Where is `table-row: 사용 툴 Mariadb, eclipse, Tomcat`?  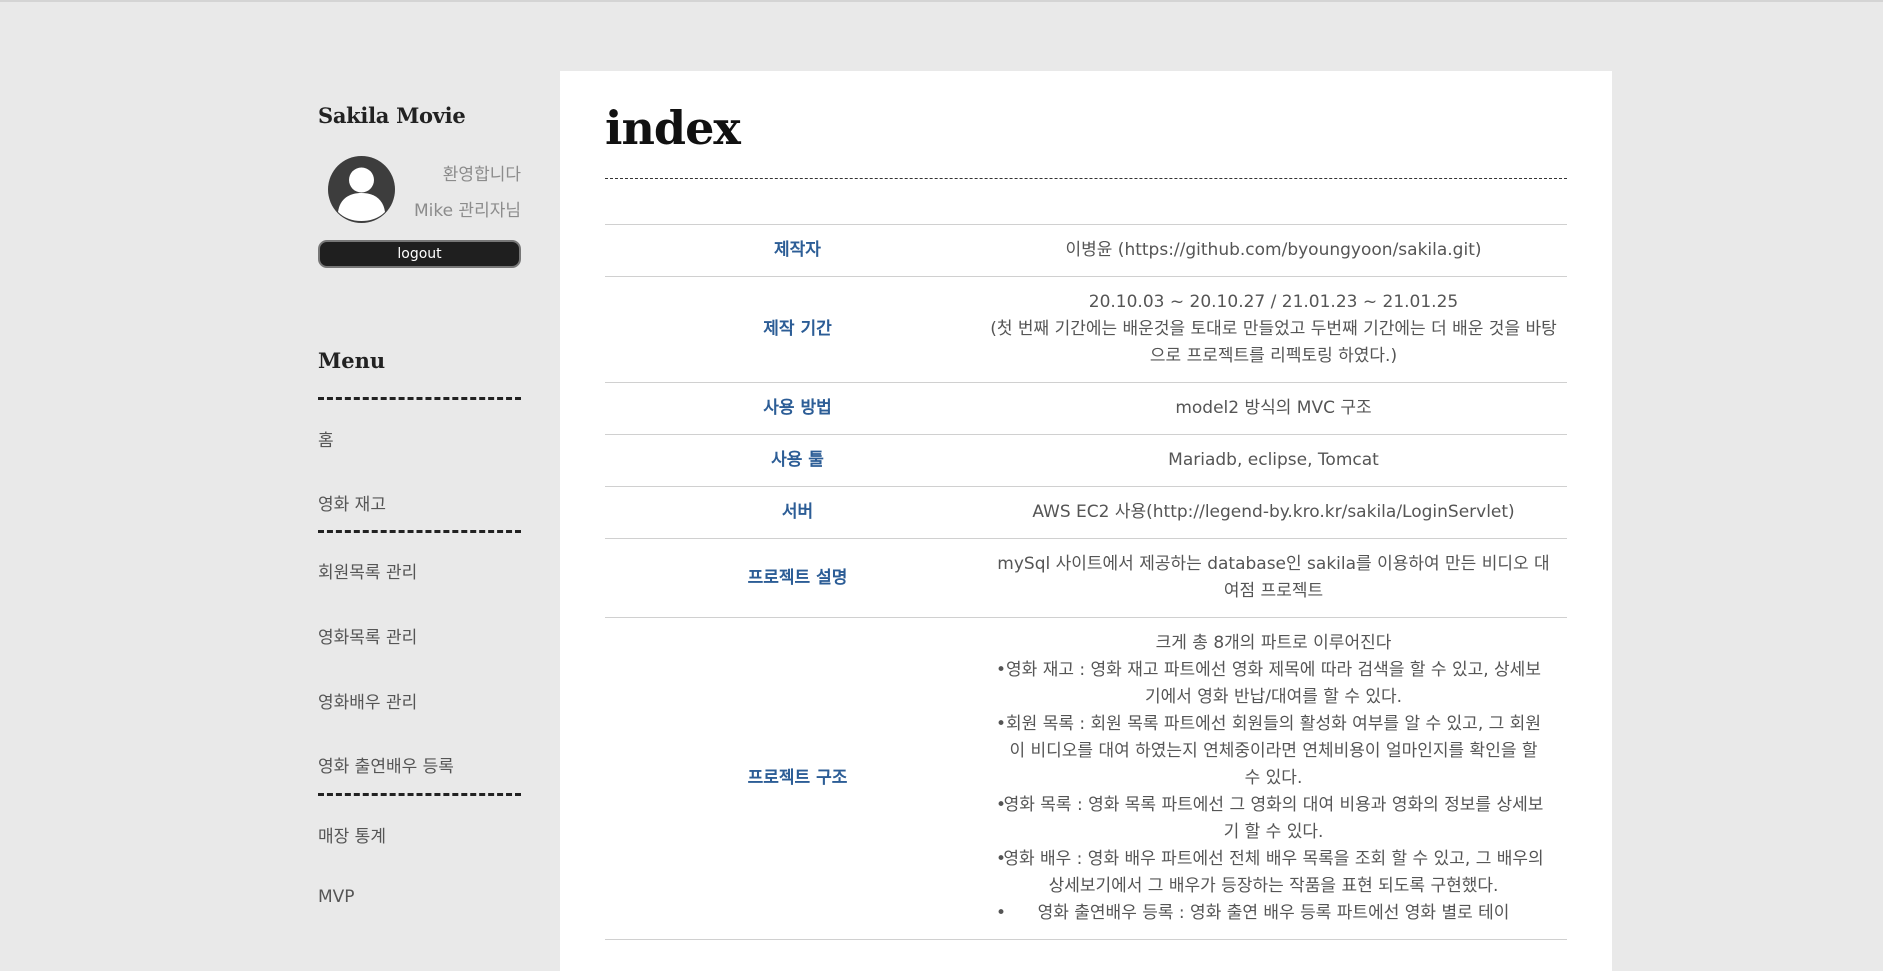 table-row: 사용 툴 Mariadb, eclipse, Tomcat is located at coordinates (1086, 460).